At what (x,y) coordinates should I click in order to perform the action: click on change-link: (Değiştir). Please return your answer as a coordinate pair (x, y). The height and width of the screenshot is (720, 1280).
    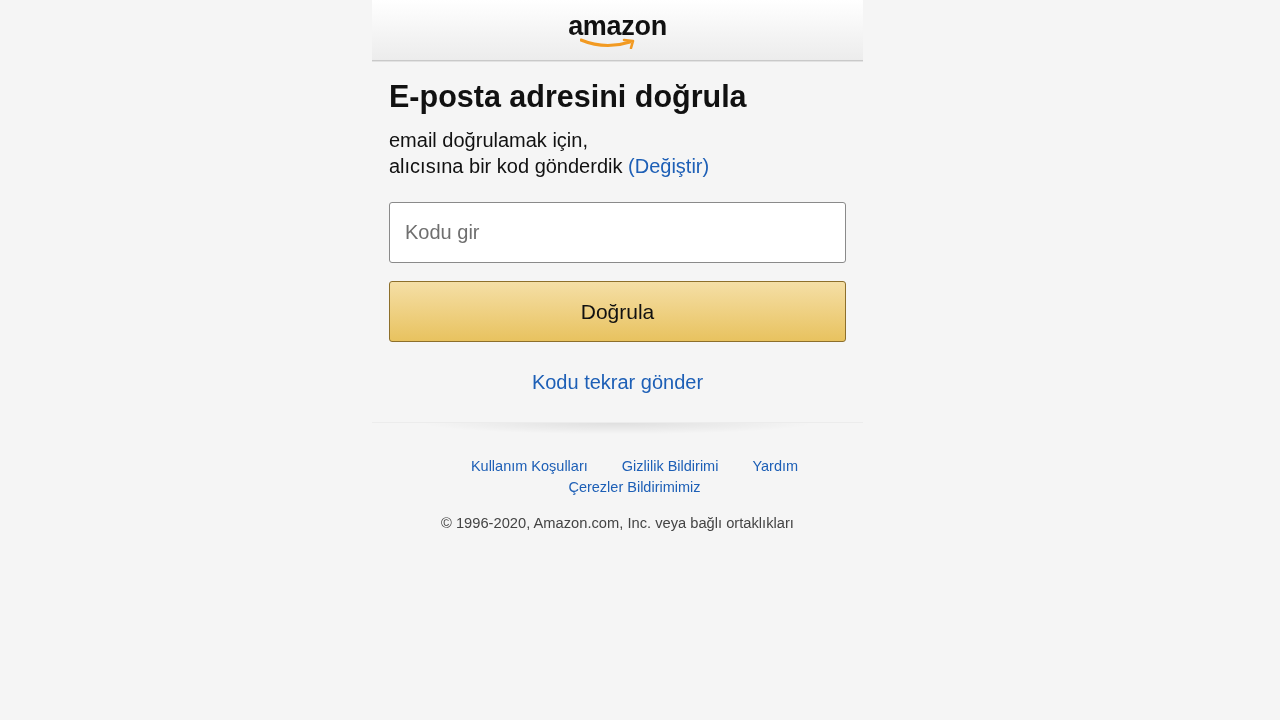
    Looking at the image, I should click on (669, 166).